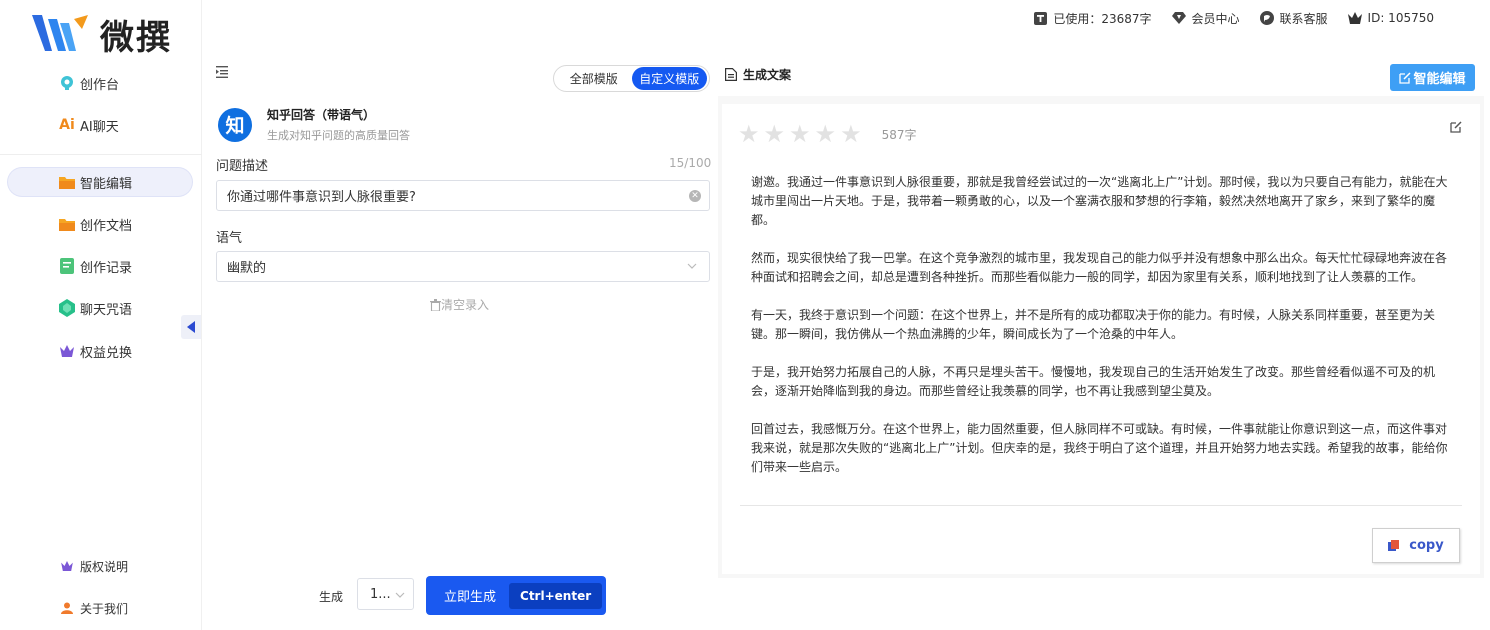  I want to click on topbar: 已使用：23687字 会员中心 联系客服 ID: 105750, so click(1223, 18).